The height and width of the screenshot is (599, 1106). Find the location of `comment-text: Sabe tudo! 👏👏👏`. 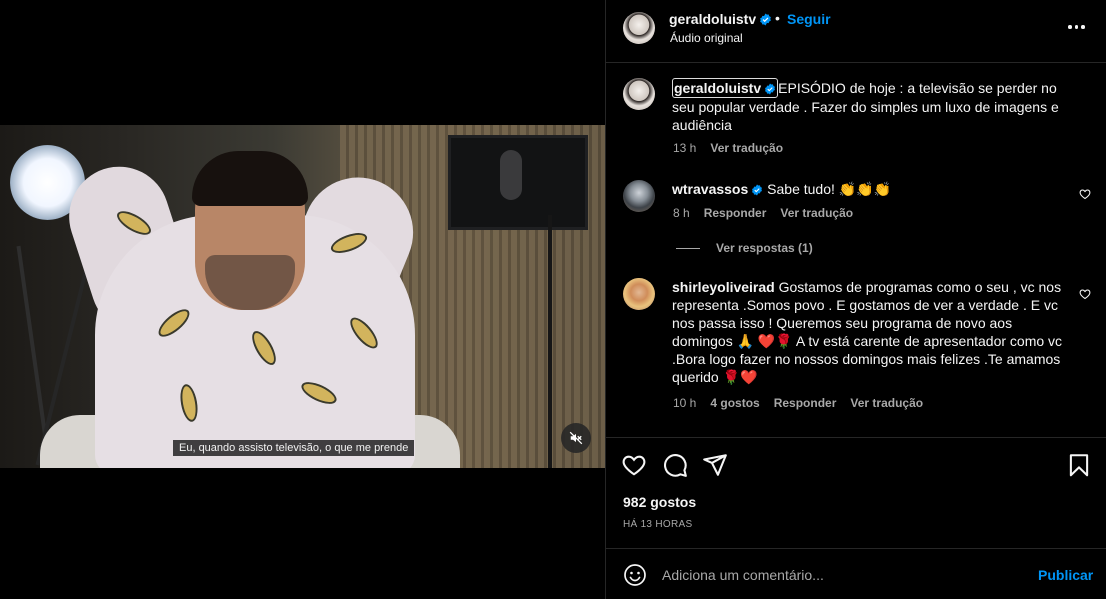

comment-text: Sabe tudo! 👏👏👏 is located at coordinates (829, 189).